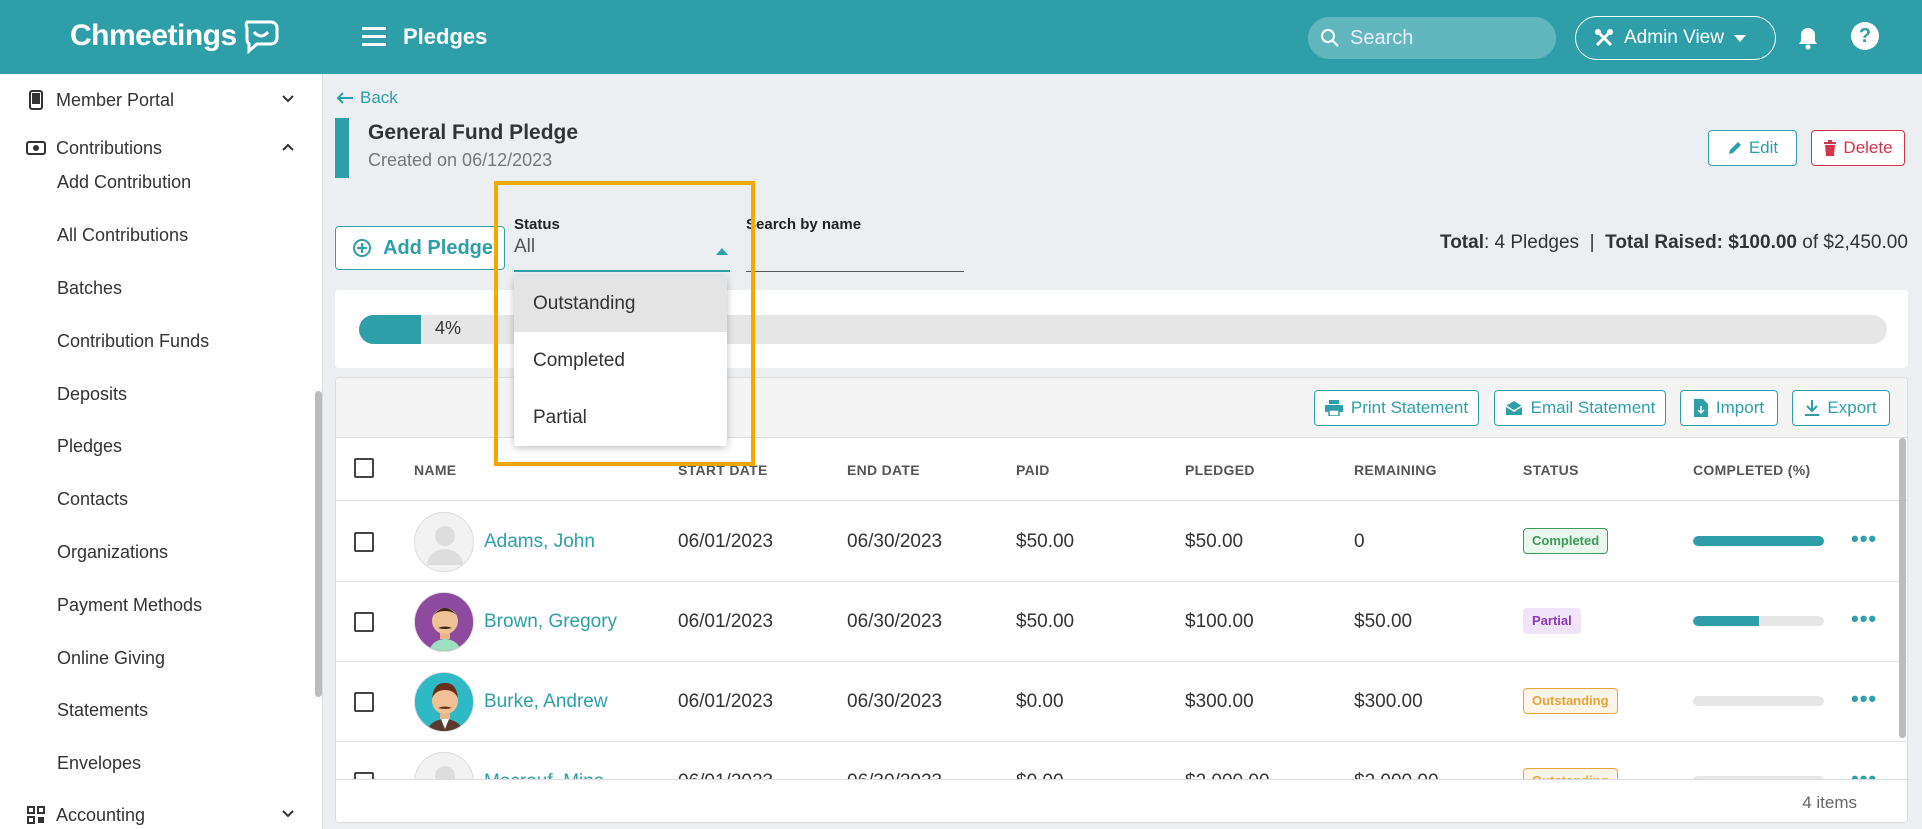 The image size is (1922, 829). What do you see at coordinates (1858, 148) in the screenshot?
I see `delete-button: Delete` at bounding box center [1858, 148].